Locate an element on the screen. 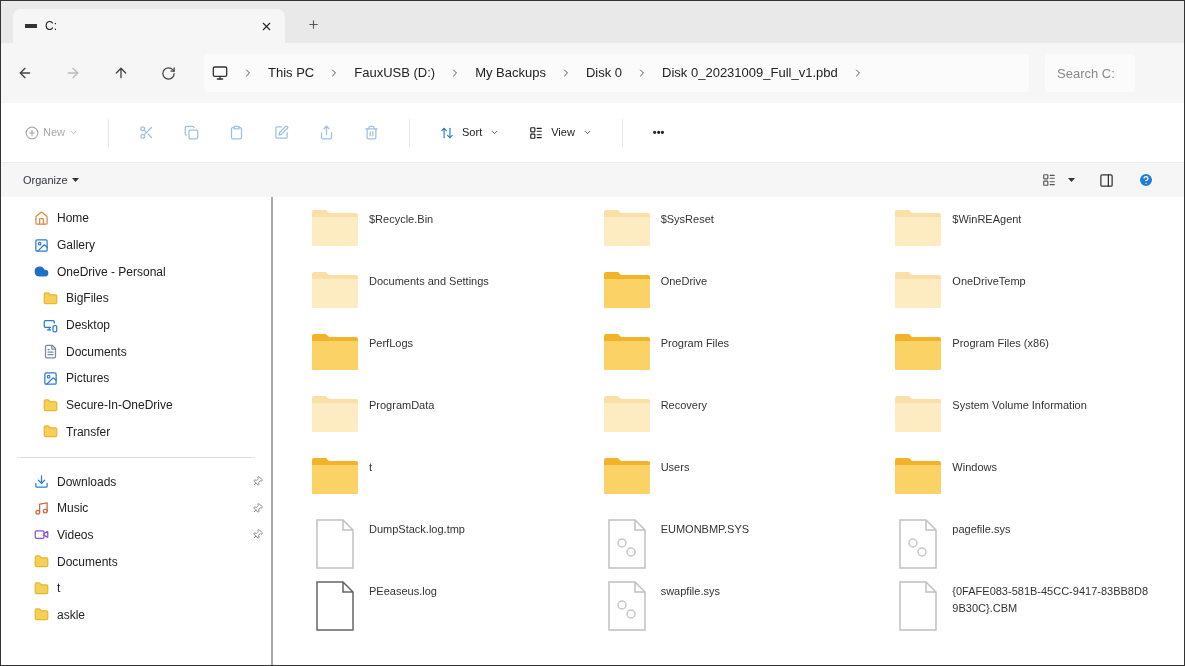  computer-icon is located at coordinates (220, 73).